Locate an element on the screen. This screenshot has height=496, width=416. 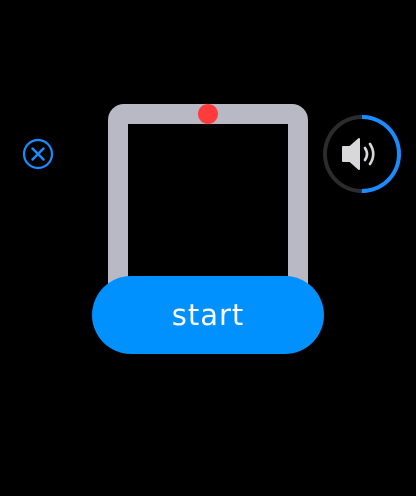
close-circle-icon is located at coordinates (38, 154).